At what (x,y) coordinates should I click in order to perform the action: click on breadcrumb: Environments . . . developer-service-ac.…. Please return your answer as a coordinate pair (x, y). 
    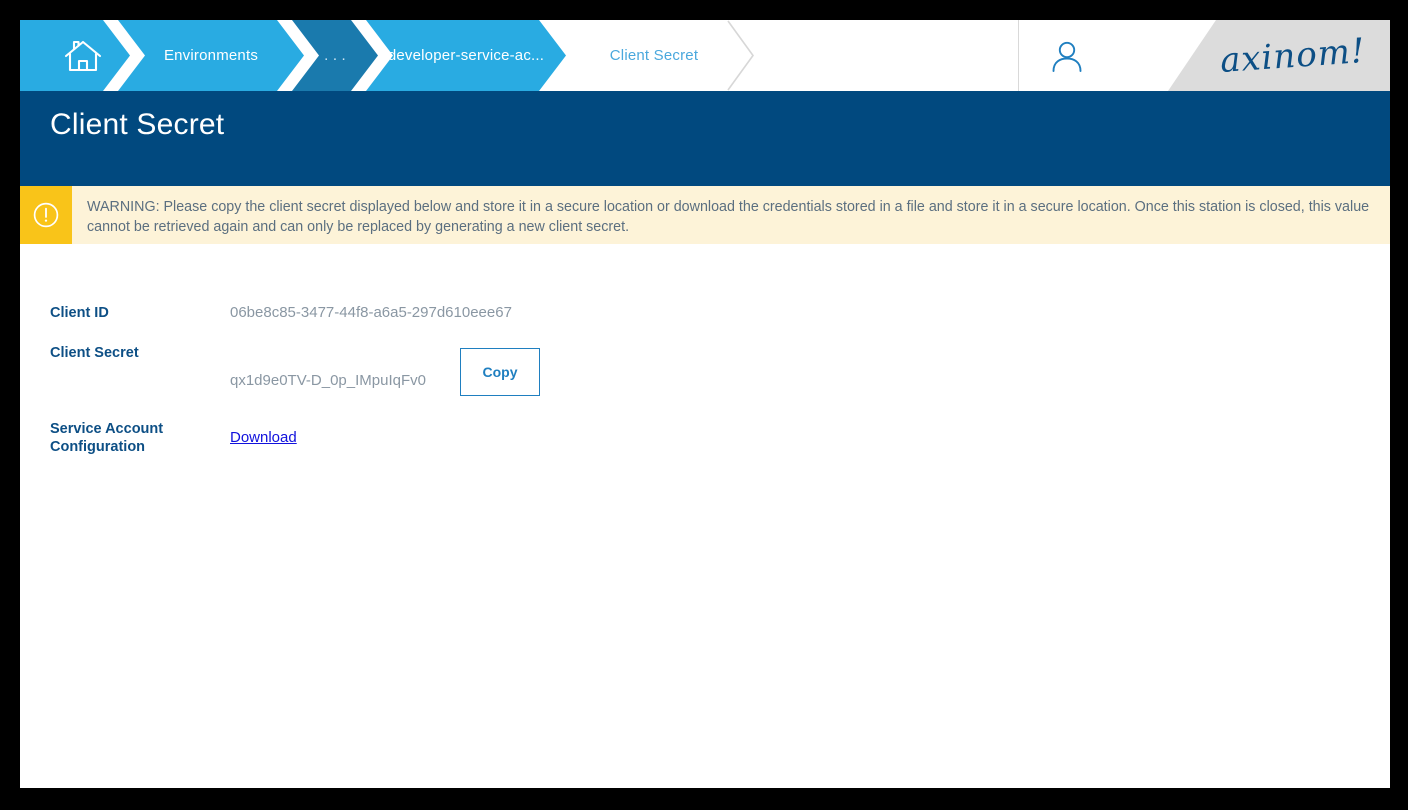
    Looking at the image, I should click on (705, 55).